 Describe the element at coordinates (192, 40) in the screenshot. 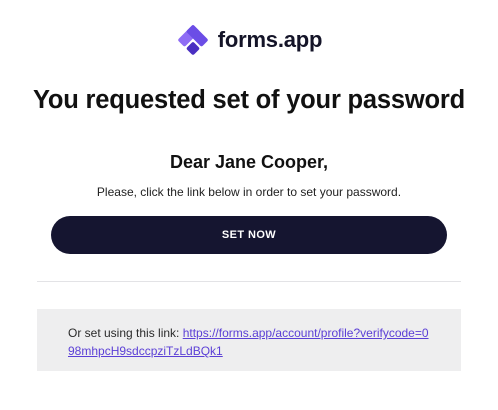

I see `forms-app-logo-icon` at that location.